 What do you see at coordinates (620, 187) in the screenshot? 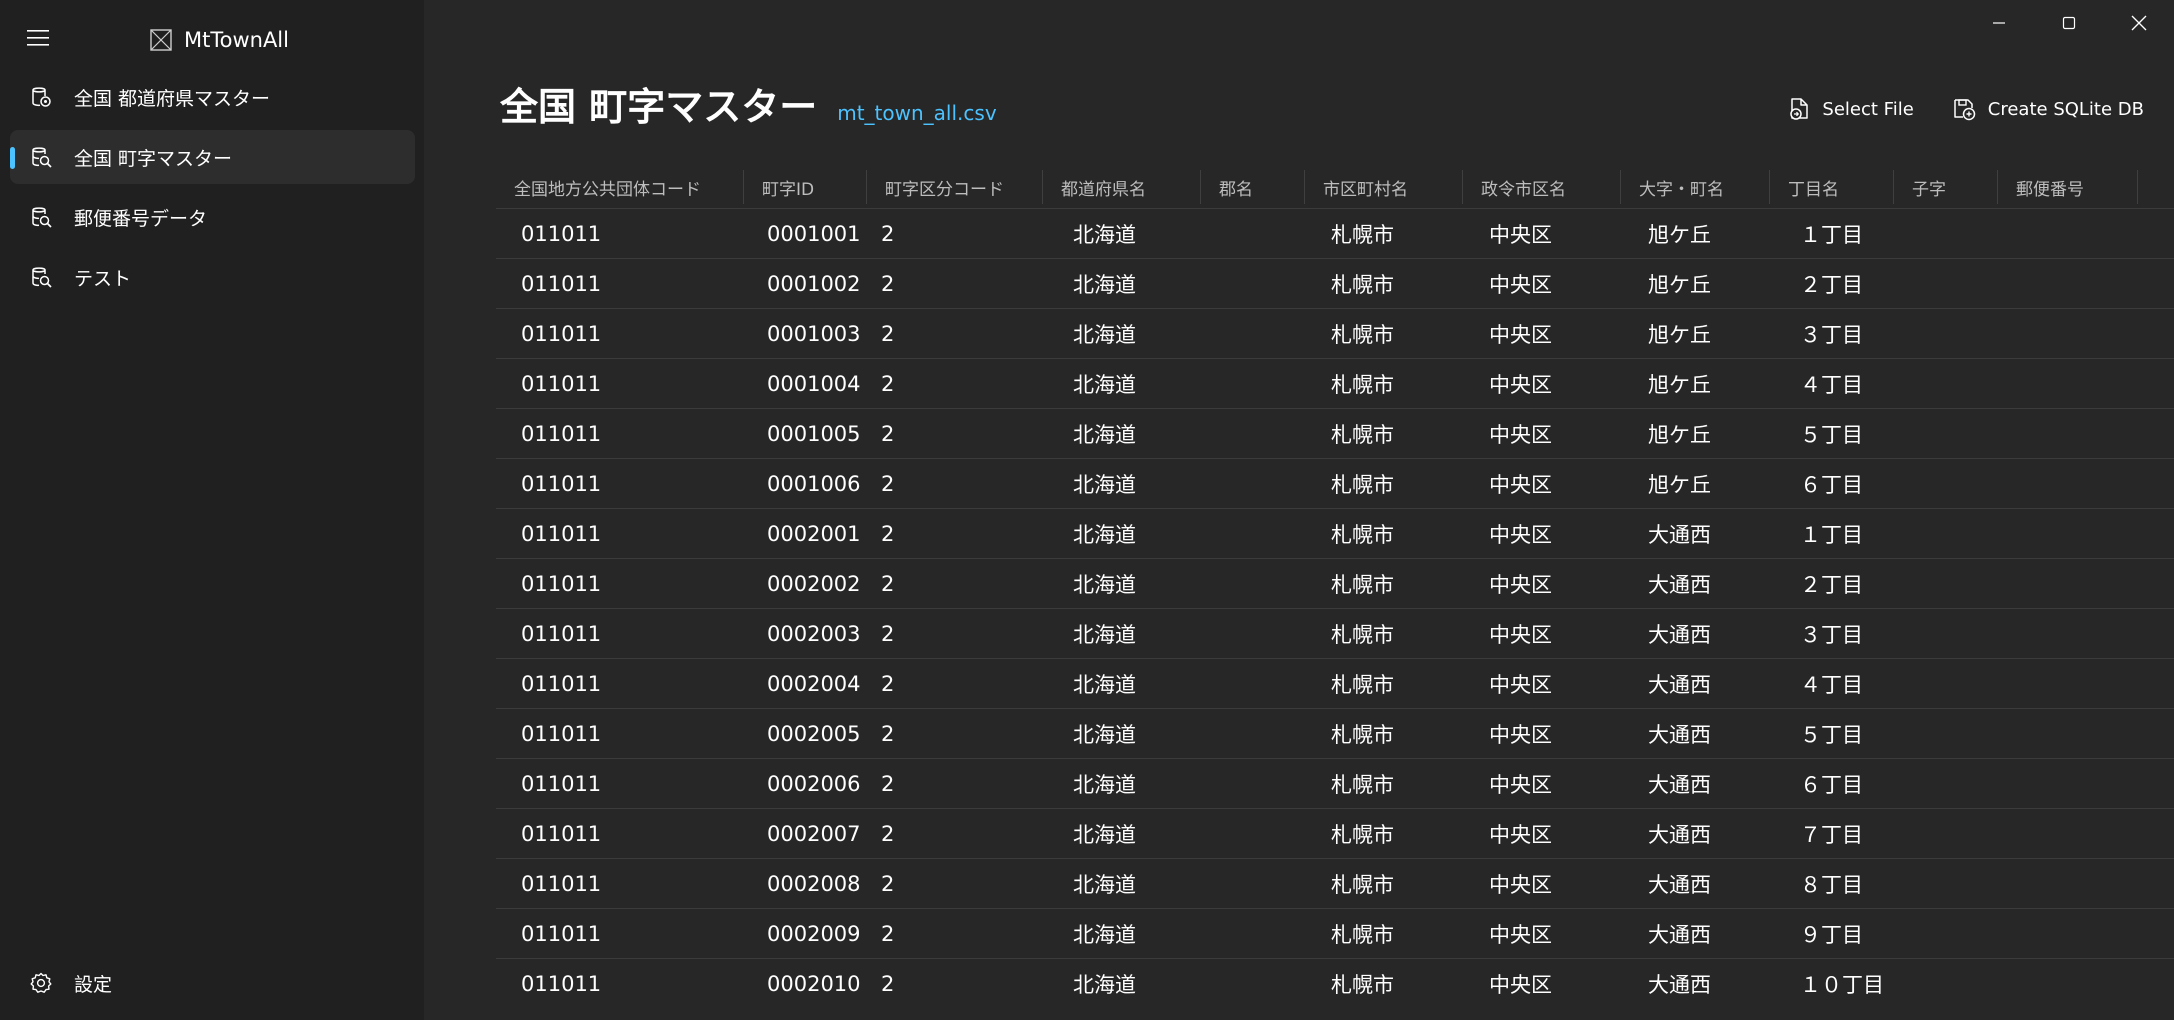
I see `column-header: 全国地方公共団体コード` at bounding box center [620, 187].